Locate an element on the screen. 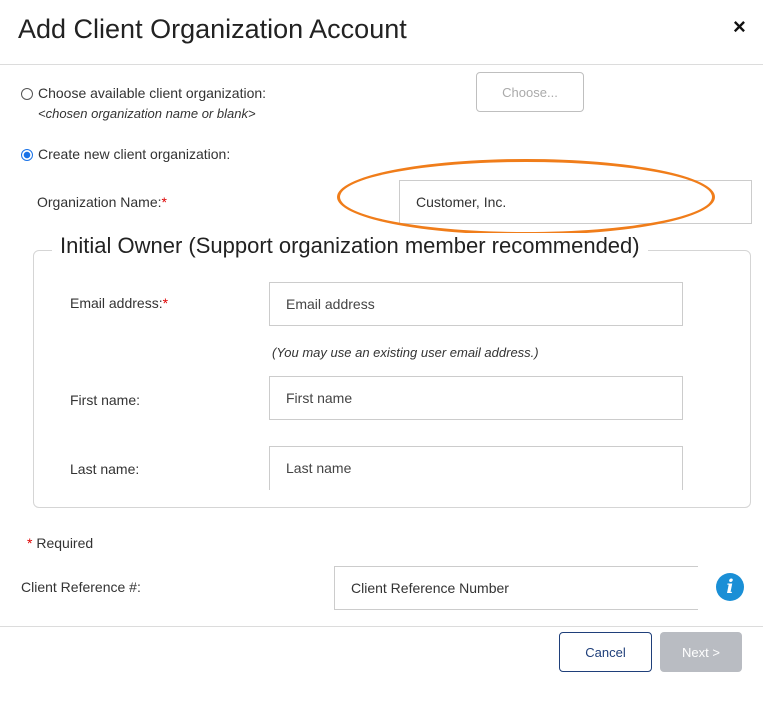 The width and height of the screenshot is (763, 710). required-note-text: Required is located at coordinates (65, 543).